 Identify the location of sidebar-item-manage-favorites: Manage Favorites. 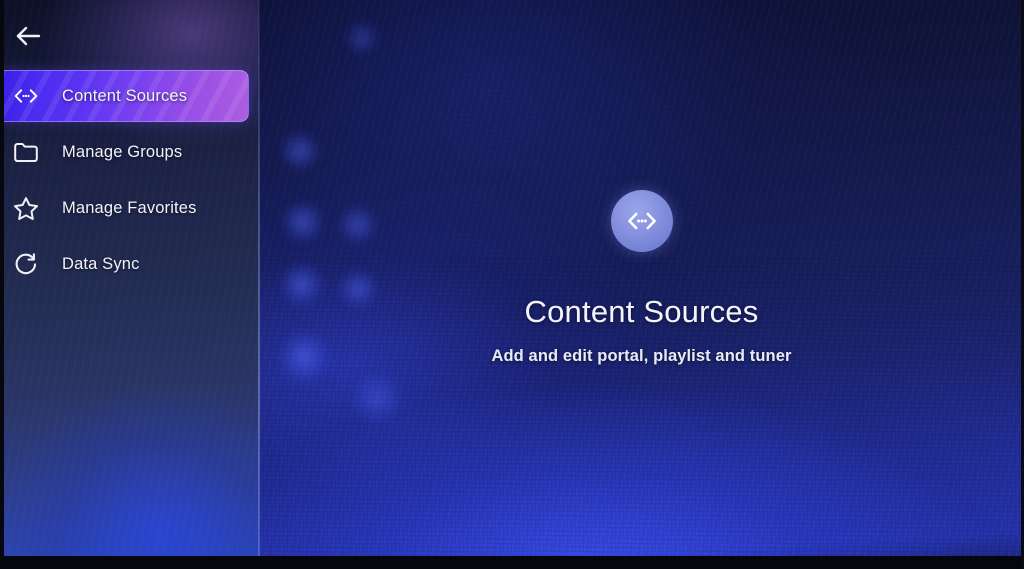
(129, 208).